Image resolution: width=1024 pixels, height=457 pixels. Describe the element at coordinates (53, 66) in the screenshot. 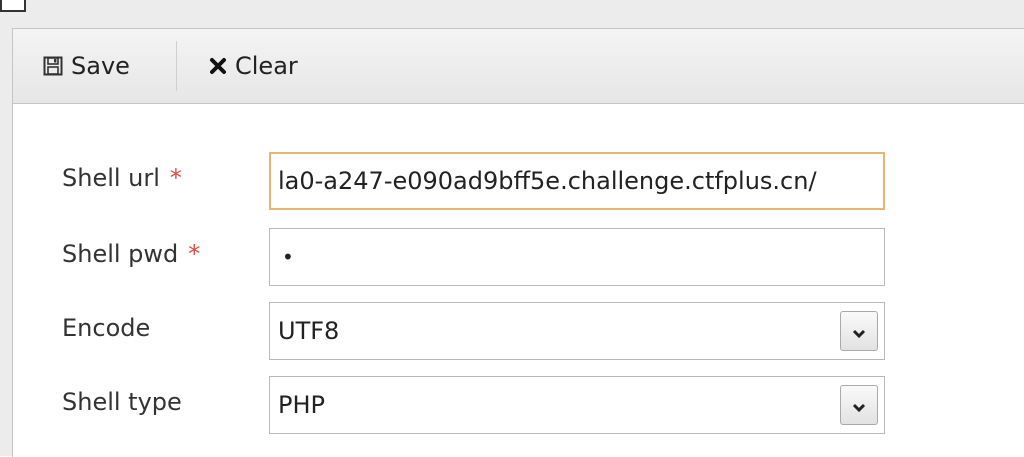

I see `floppy-disk-icon` at that location.